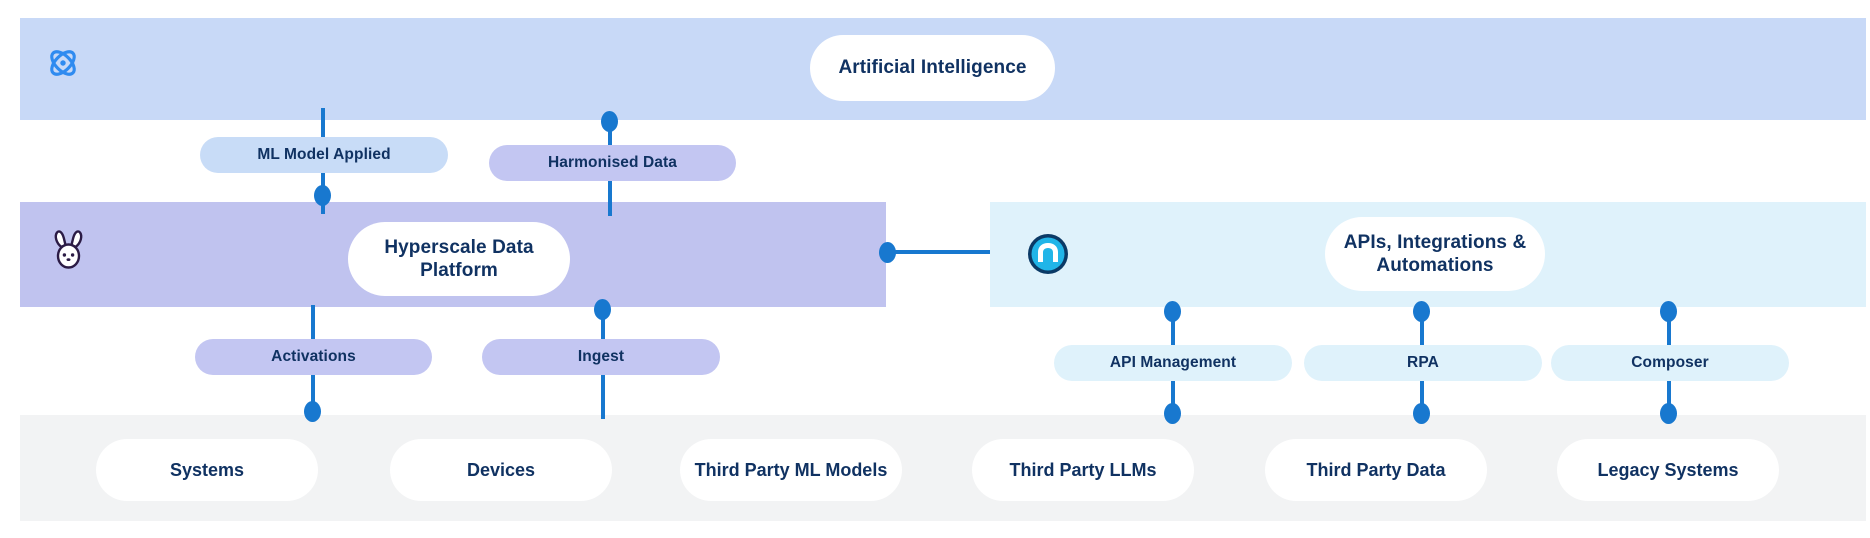 The height and width of the screenshot is (538, 1870). Describe the element at coordinates (69, 249) in the screenshot. I see `bunny-icon` at that location.